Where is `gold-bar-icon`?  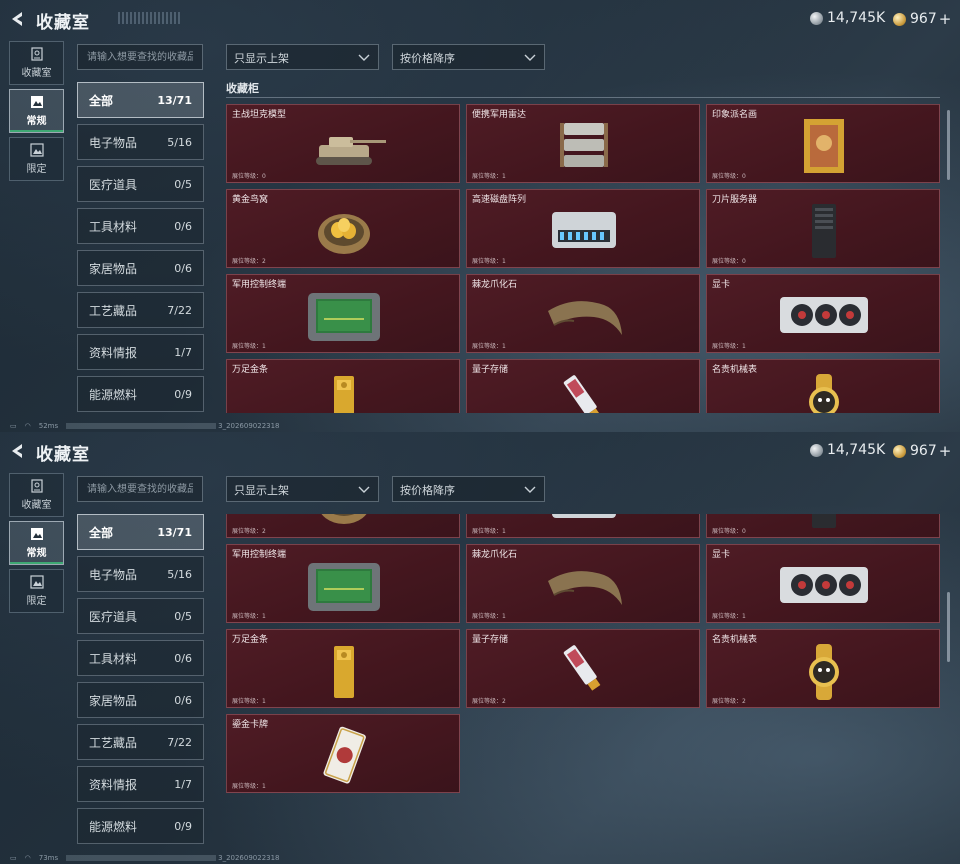
gold-bar-icon is located at coordinates (344, 672).